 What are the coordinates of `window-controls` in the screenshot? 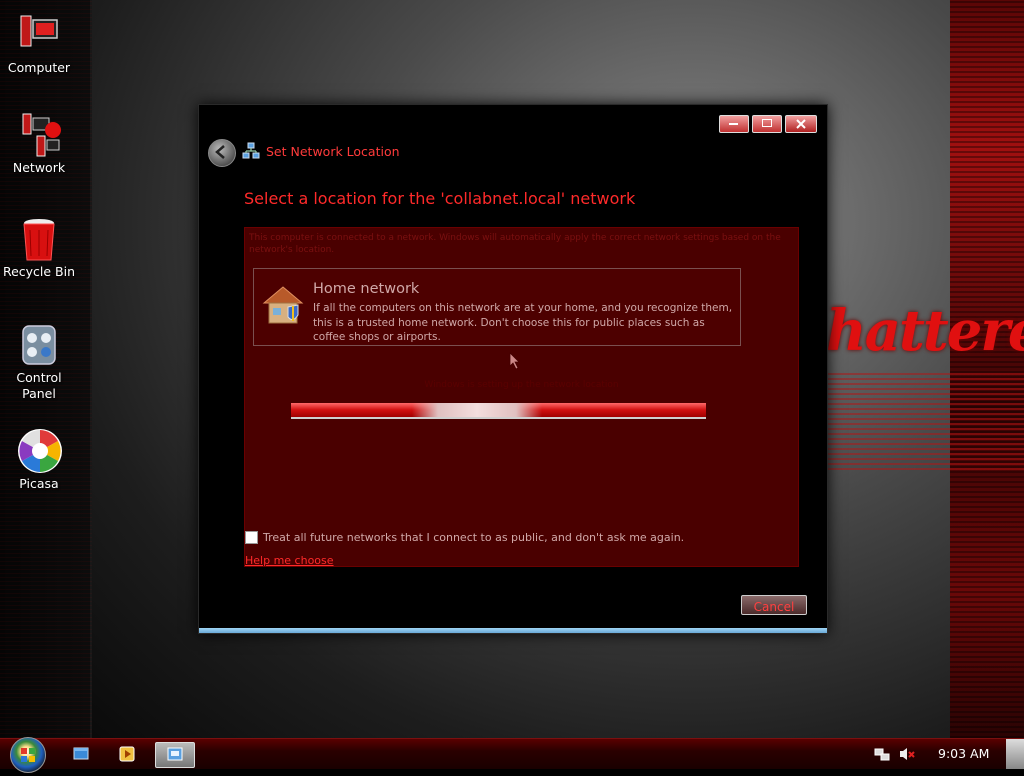 It's located at (768, 124).